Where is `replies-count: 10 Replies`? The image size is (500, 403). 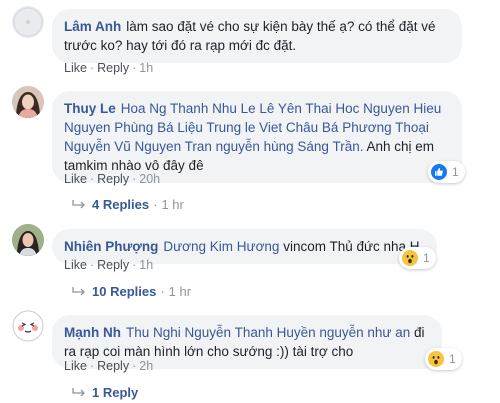 replies-count: 10 Replies is located at coordinates (124, 291).